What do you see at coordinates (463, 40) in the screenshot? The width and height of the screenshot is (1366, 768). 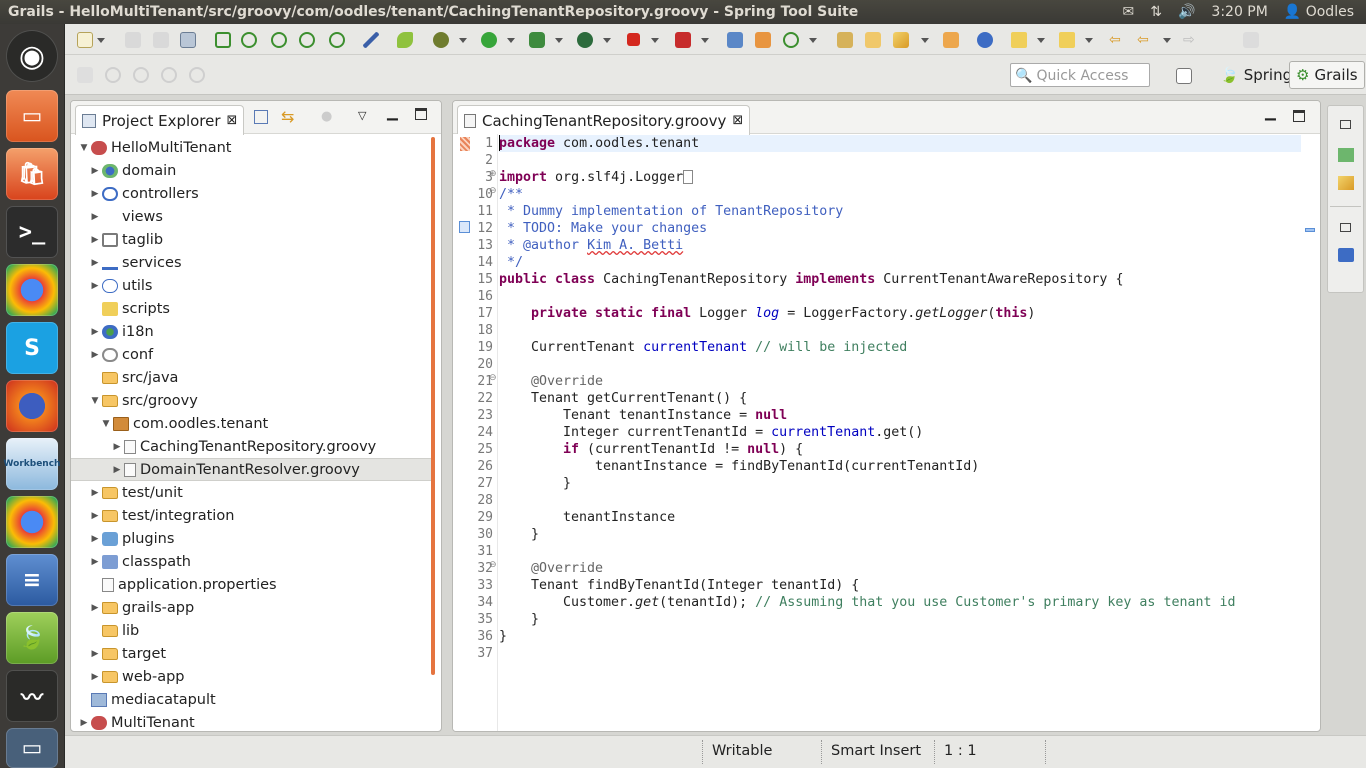 I see `debug-dropdown-icon` at bounding box center [463, 40].